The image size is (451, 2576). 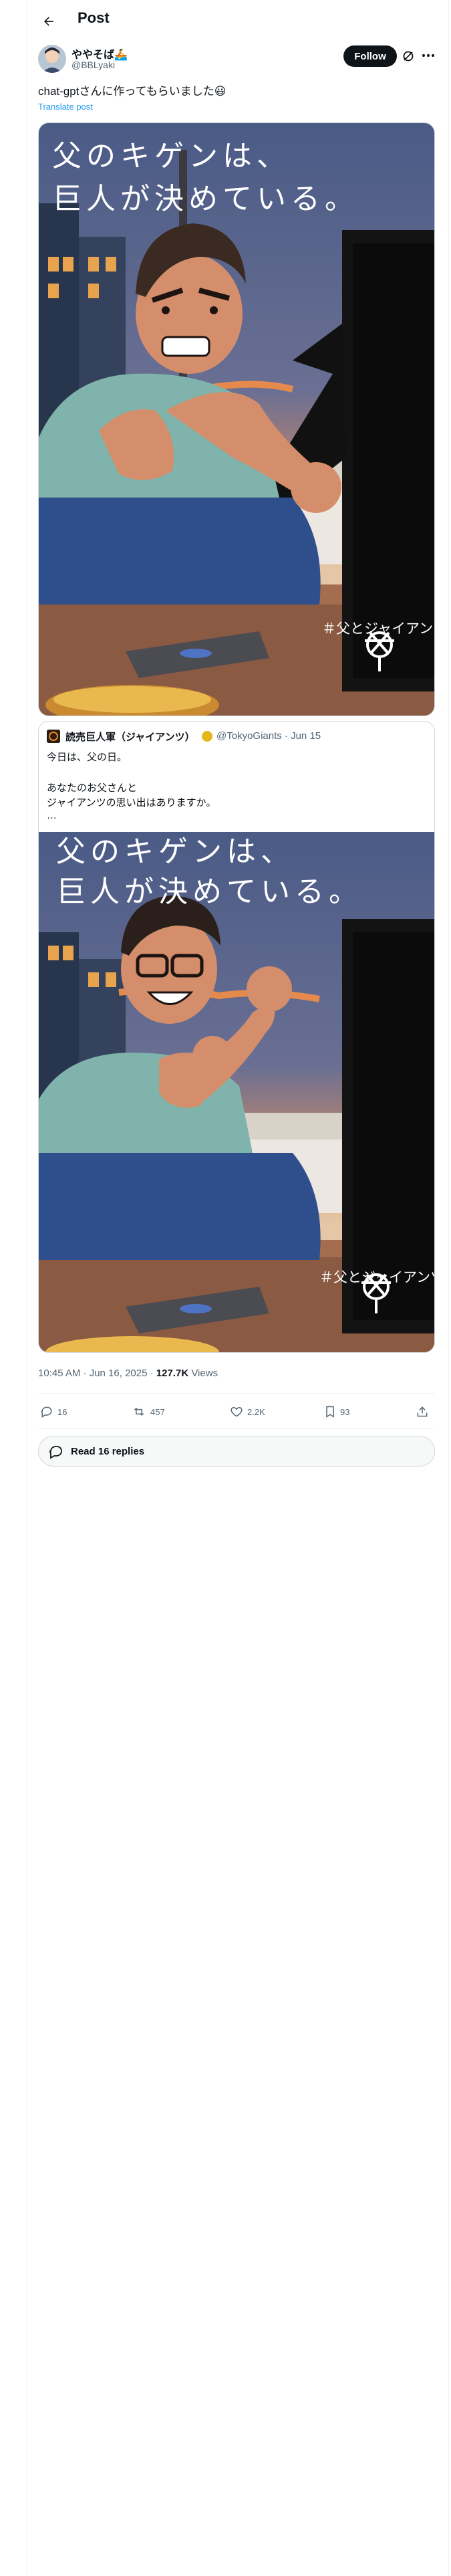 What do you see at coordinates (97, 1373) in the screenshot?
I see `timestamp: 10:45 AM · Jun 16, 2025 ·` at bounding box center [97, 1373].